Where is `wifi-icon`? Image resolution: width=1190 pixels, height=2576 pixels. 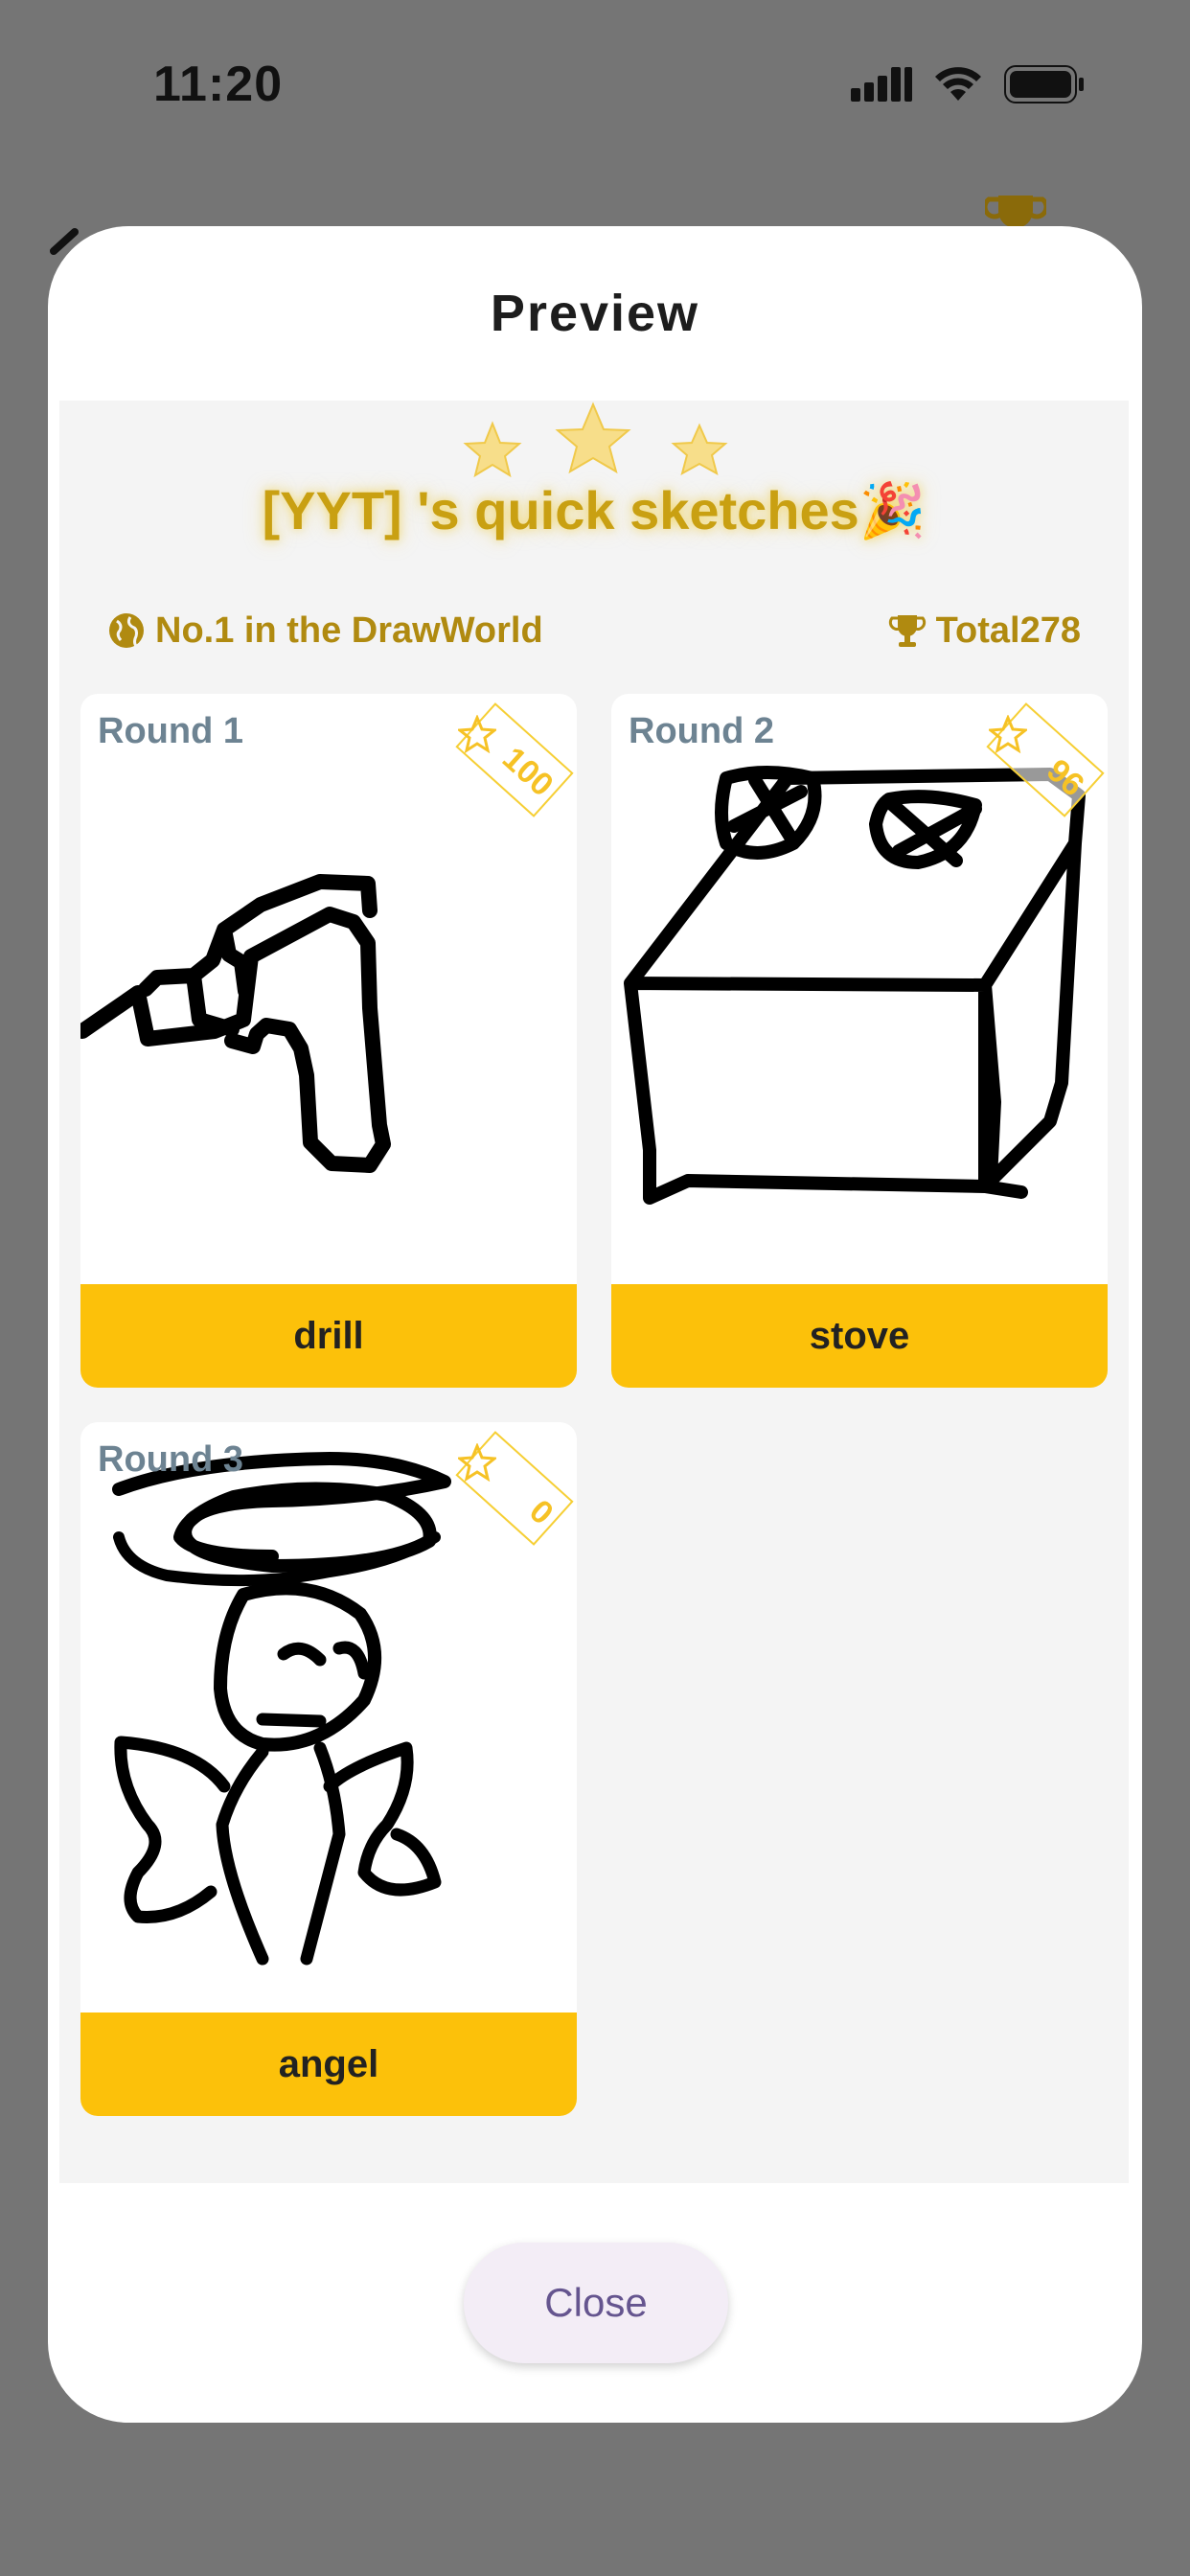 wifi-icon is located at coordinates (958, 84).